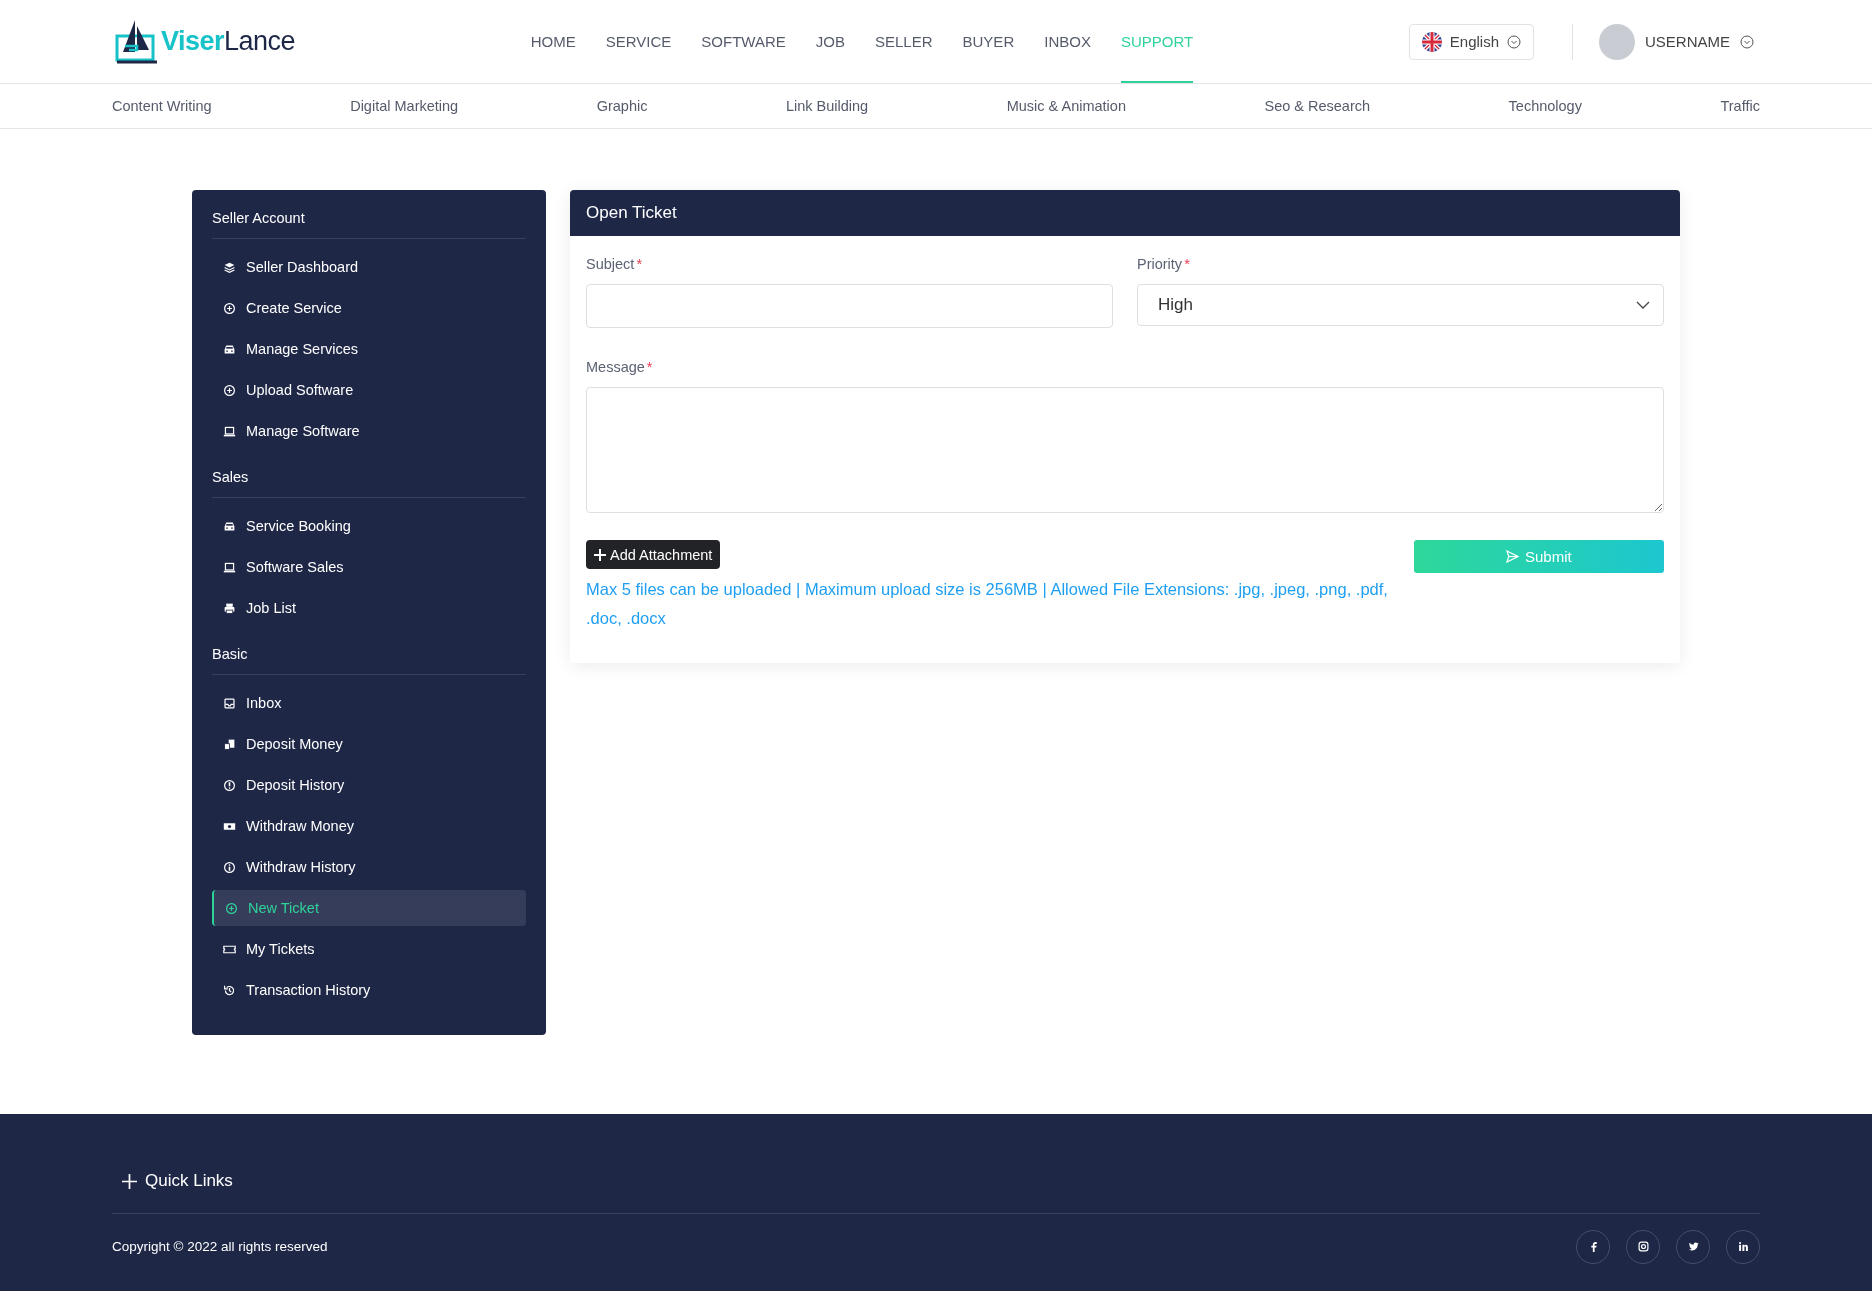 The image size is (1872, 1291). Describe the element at coordinates (369, 608) in the screenshot. I see `sidebar-item: Job List` at that location.